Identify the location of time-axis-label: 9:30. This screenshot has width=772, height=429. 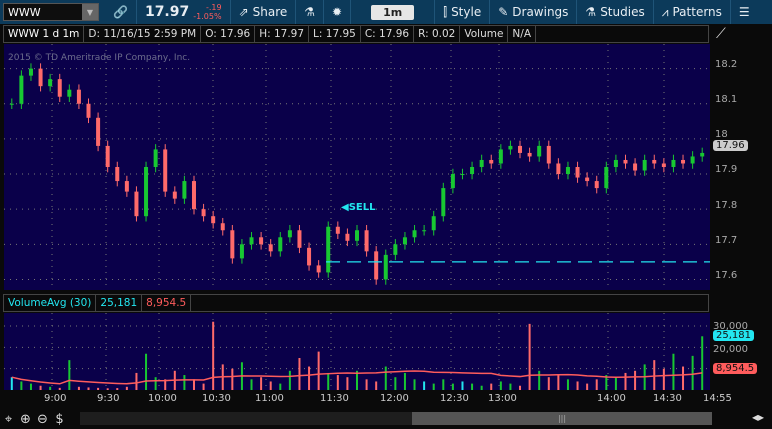
(108, 398).